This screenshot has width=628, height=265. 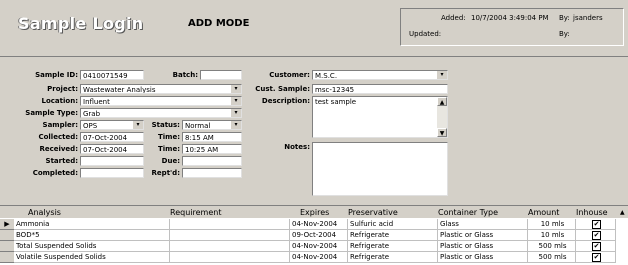 What do you see at coordinates (380, 117) in the screenshot?
I see `description-textarea: test sample ▲ ▼` at bounding box center [380, 117].